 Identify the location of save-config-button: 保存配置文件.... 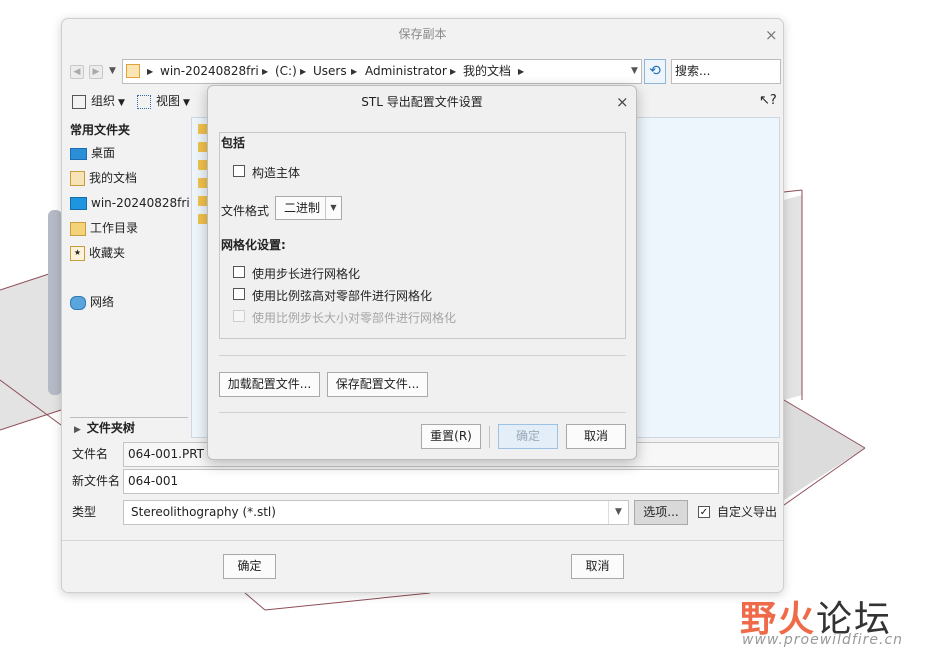
(377, 384).